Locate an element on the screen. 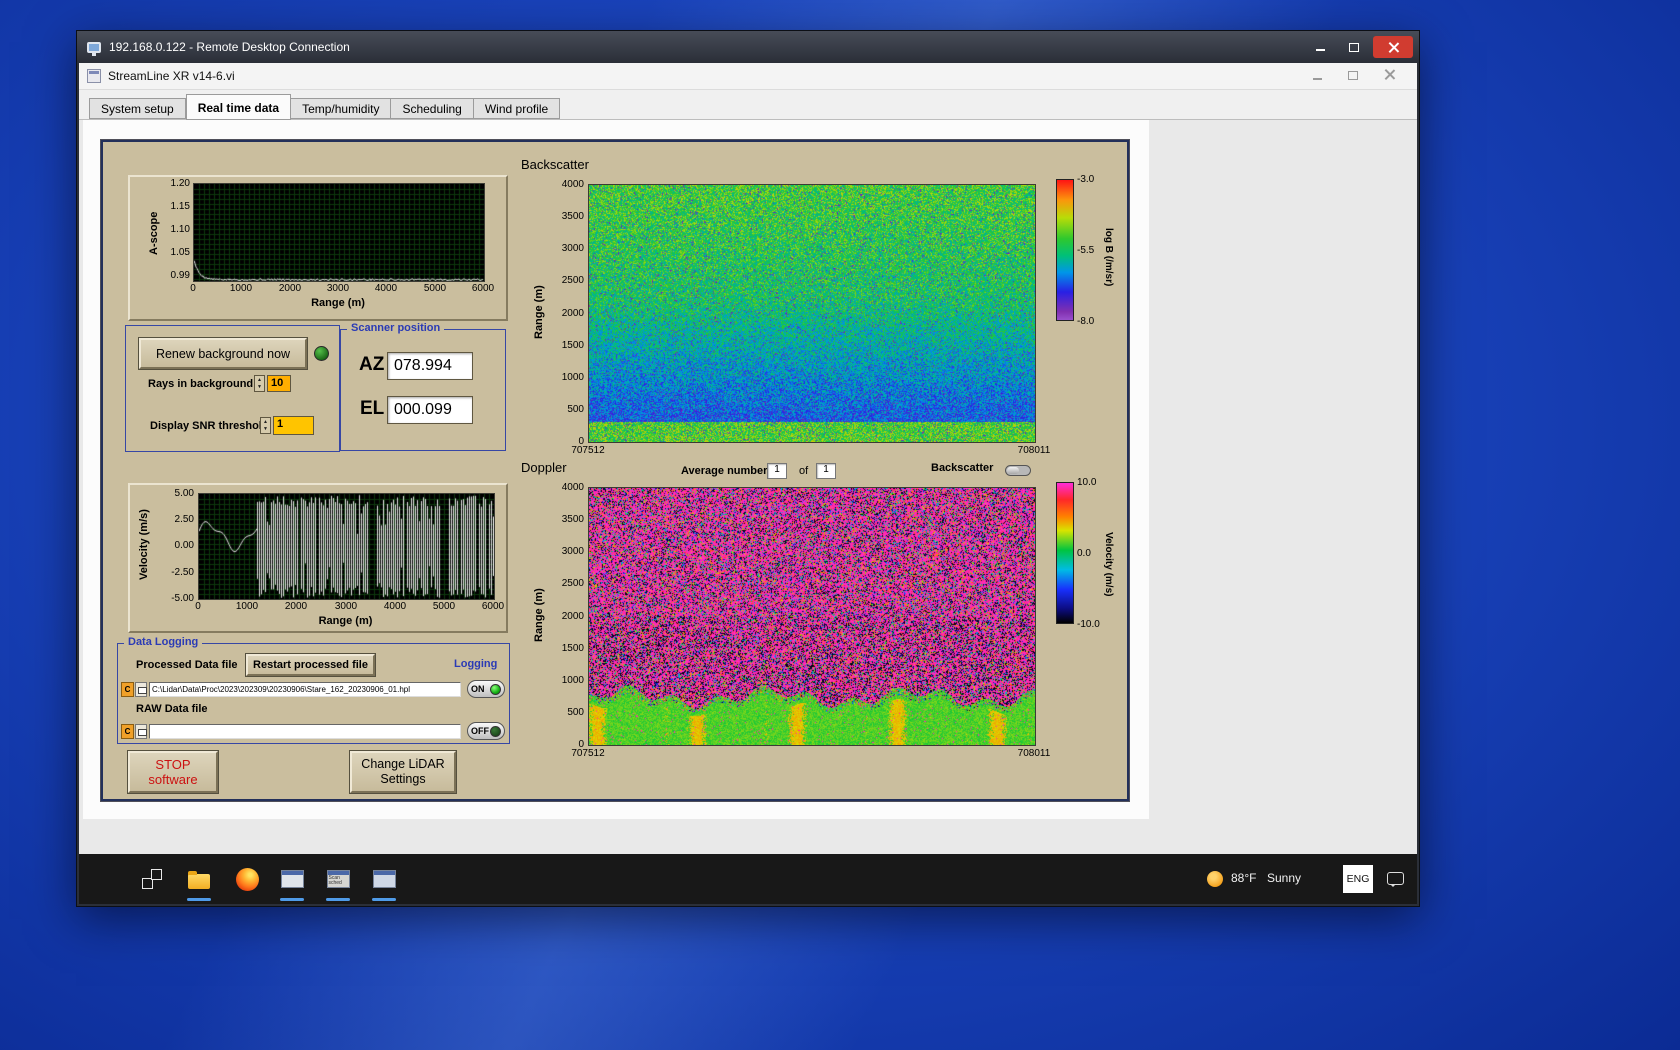 This screenshot has height=1050, width=1680. velocity-yaxis: 5.00 2.50 0.00 -2.50 -5.00 is located at coordinates (182, 546).